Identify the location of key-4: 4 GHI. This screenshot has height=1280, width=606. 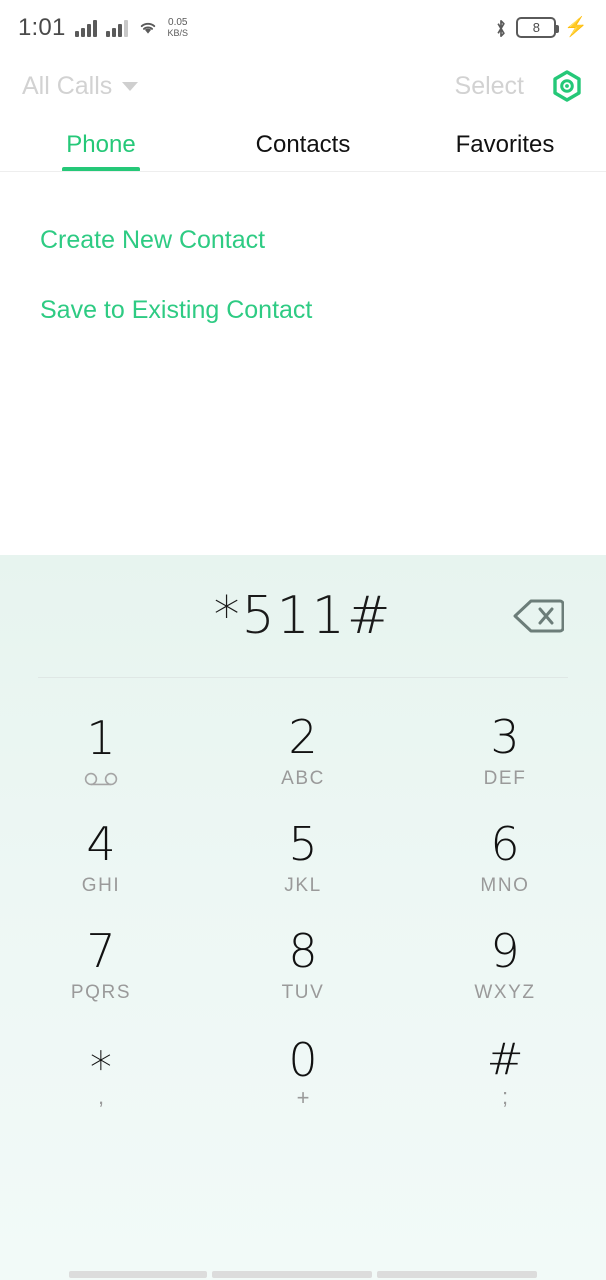
(101, 858).